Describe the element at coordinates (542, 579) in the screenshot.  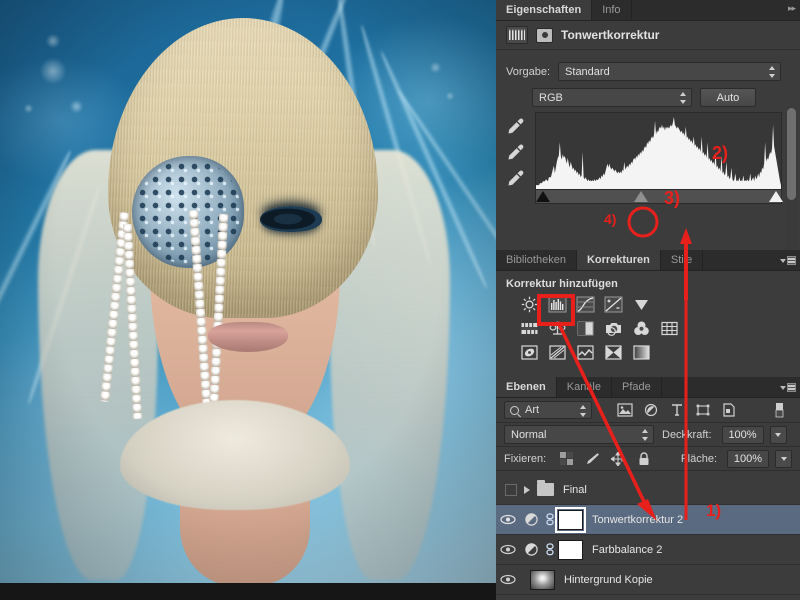
I see `layer-thumbnail` at that location.